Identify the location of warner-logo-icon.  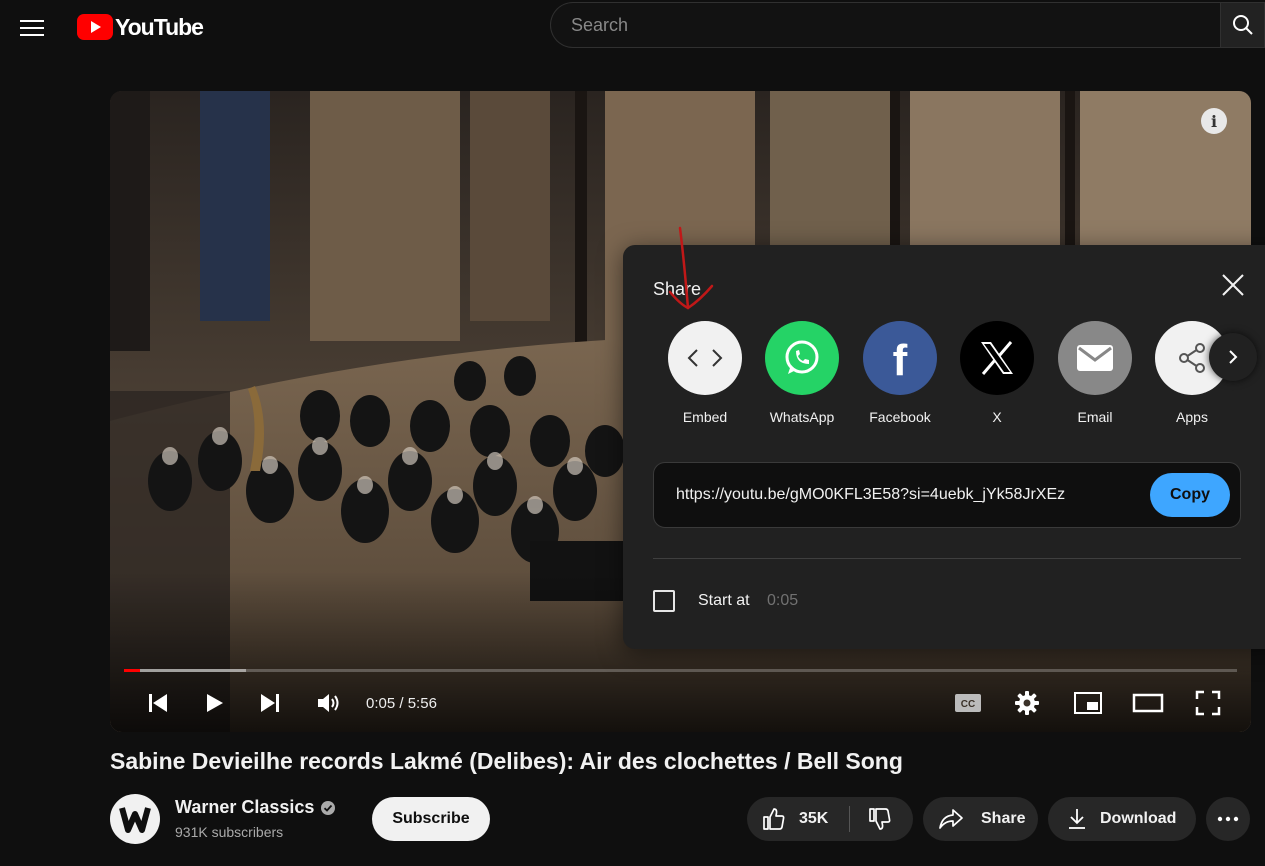
(135, 820).